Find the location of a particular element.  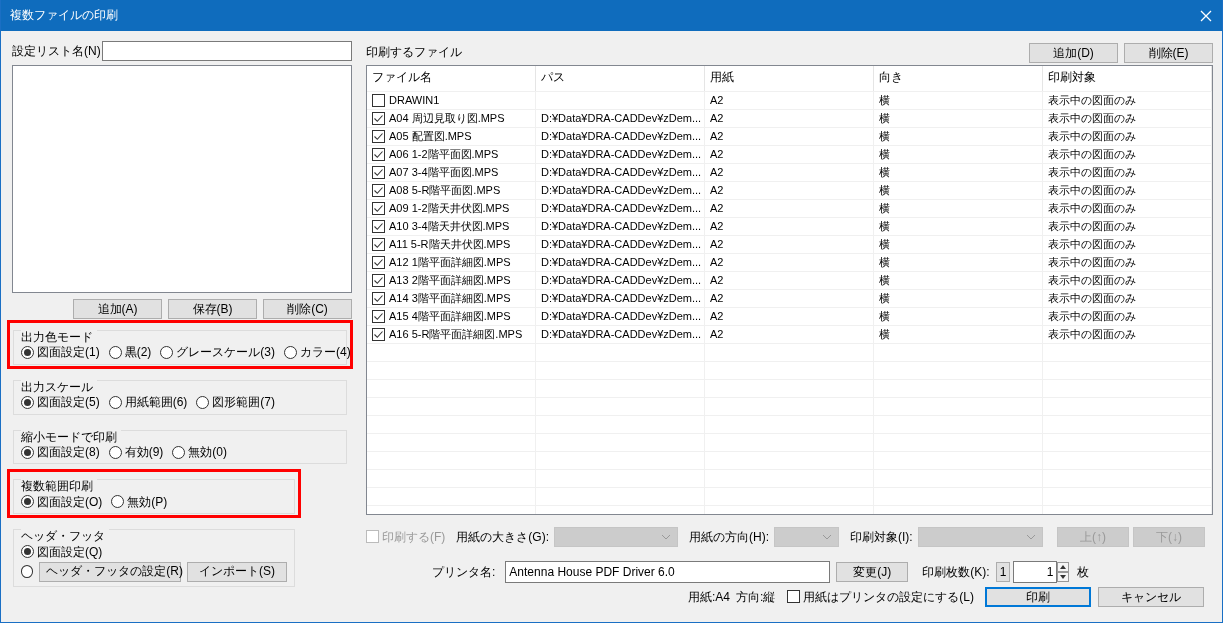

dialog-button: キャンセル is located at coordinates (1151, 597).